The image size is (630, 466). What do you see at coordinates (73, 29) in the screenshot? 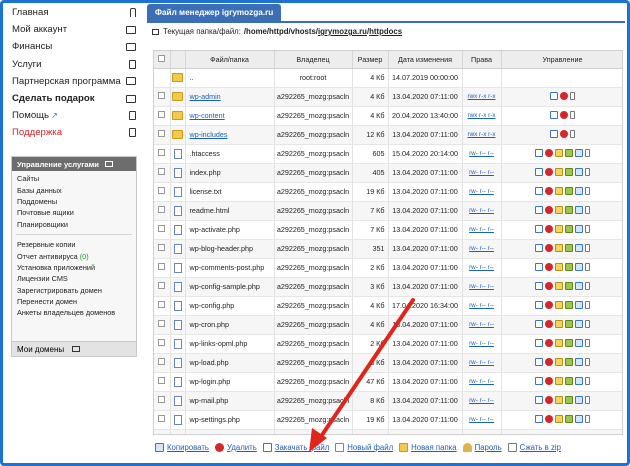
I see `sidebar-item-account: Мой аккаунт` at bounding box center [73, 29].